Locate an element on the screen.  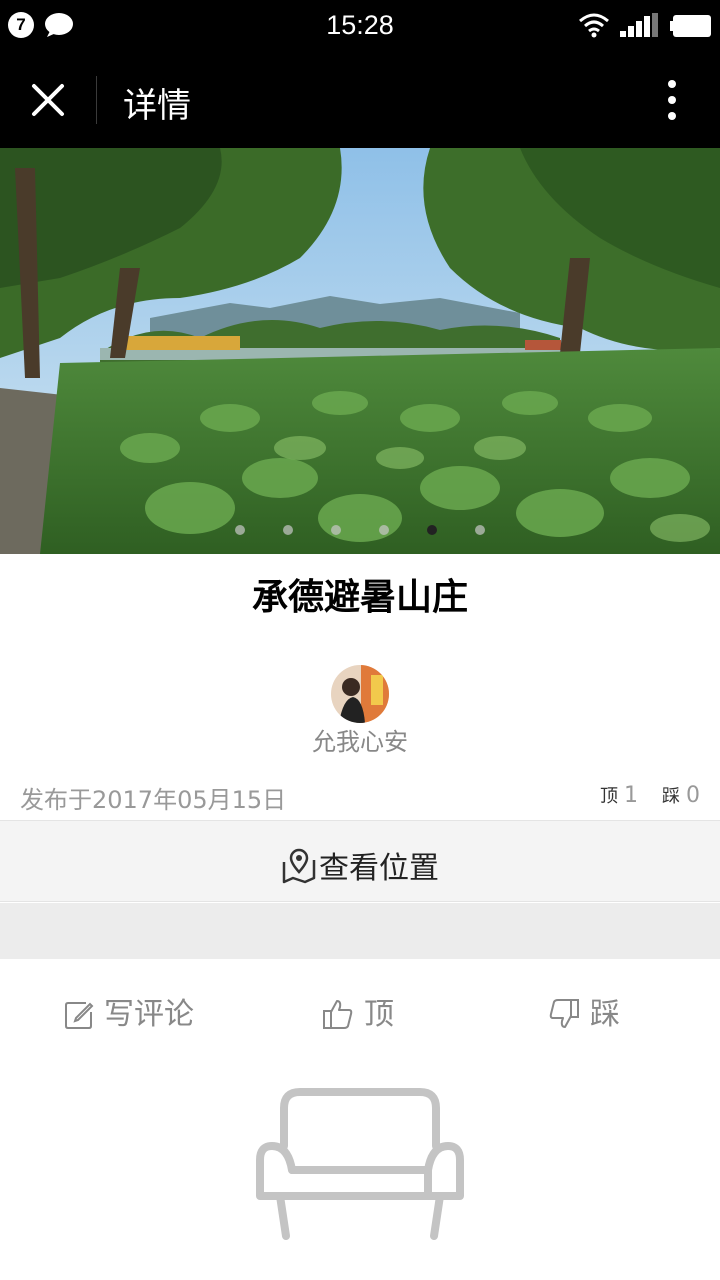
status-bar: 7 15:28 is located at coordinates (360, 26).